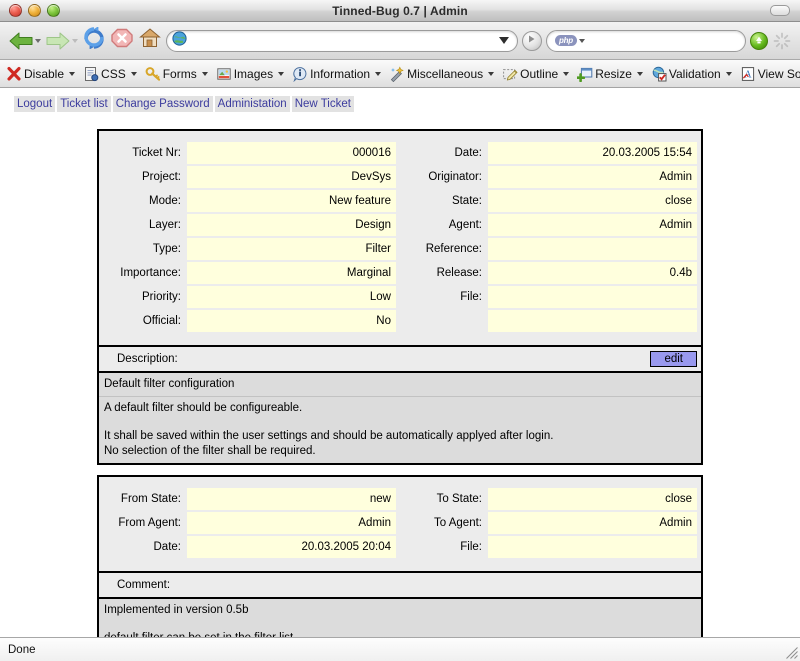  Describe the element at coordinates (162, 104) in the screenshot. I see `nav-link-change-password: Change Password` at that location.